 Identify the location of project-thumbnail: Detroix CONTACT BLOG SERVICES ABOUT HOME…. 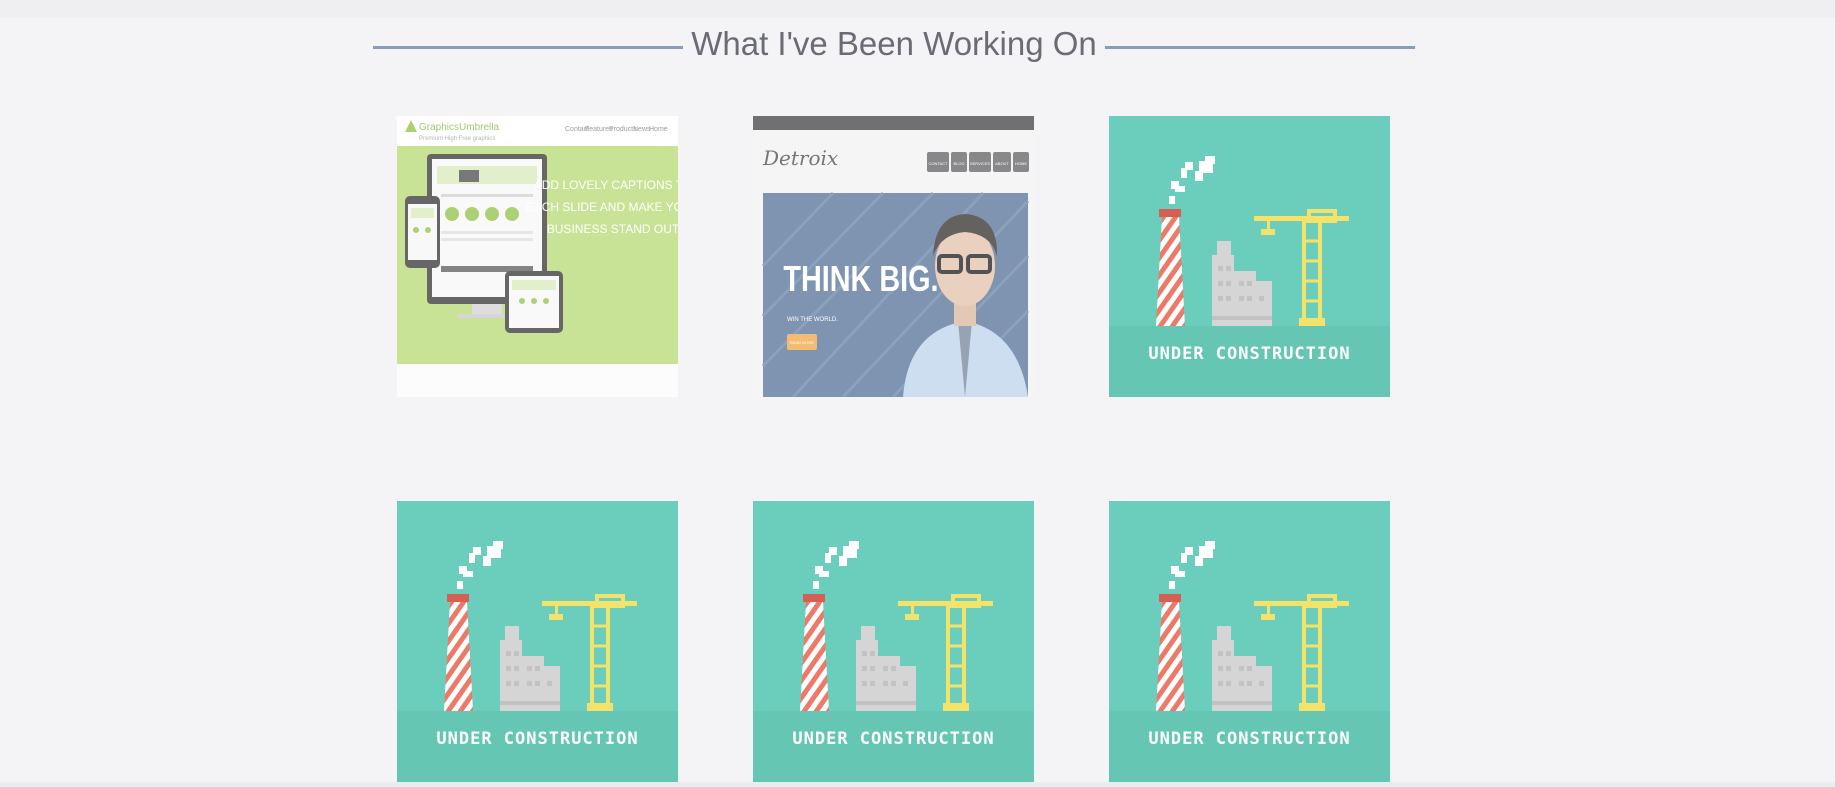
(893, 256).